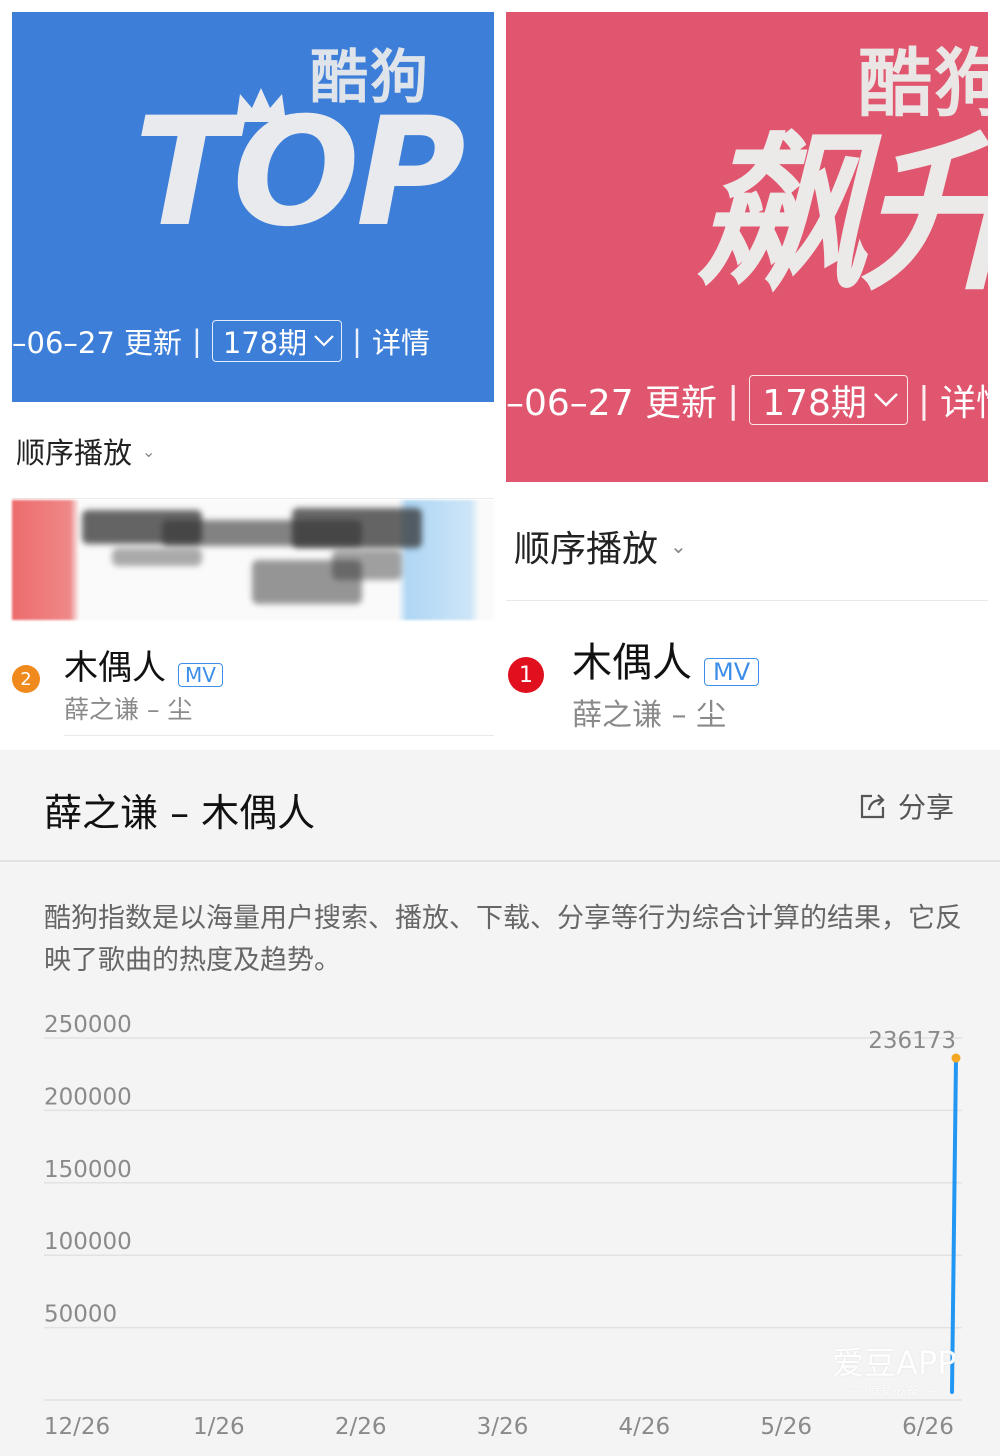 The width and height of the screenshot is (1000, 1456). I want to click on banner-chart-name: TOP 50, so click(314, 173).